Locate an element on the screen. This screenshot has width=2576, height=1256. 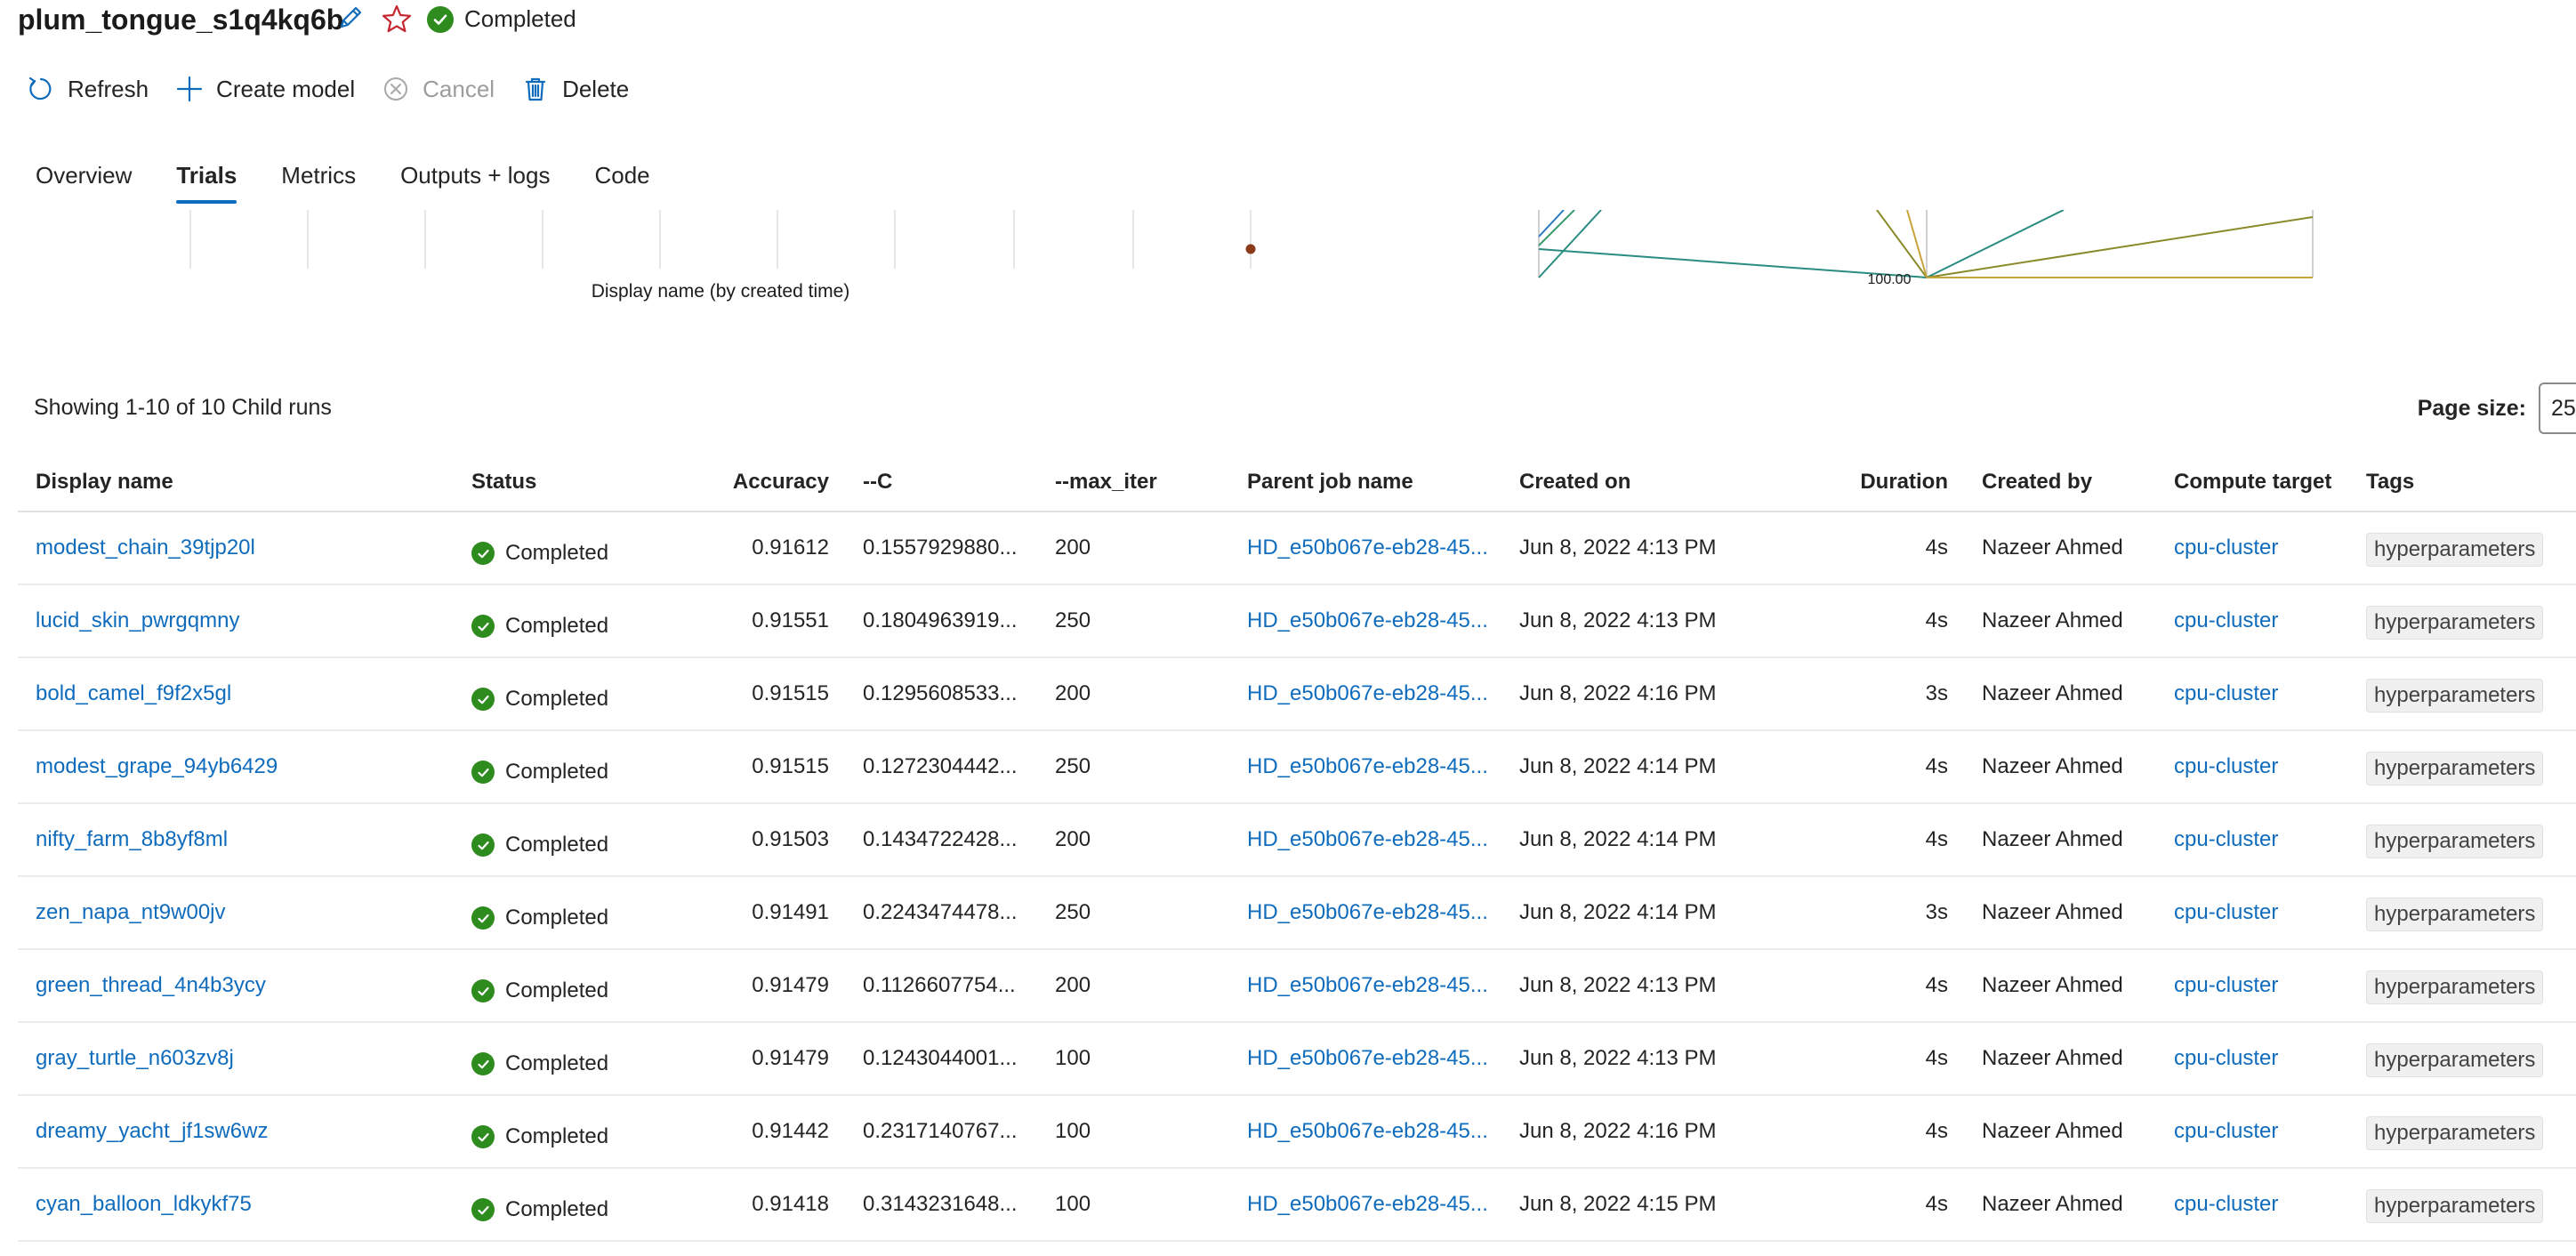
run-name-link: lucid_skin_pwrgqmny is located at coordinates (137, 620).